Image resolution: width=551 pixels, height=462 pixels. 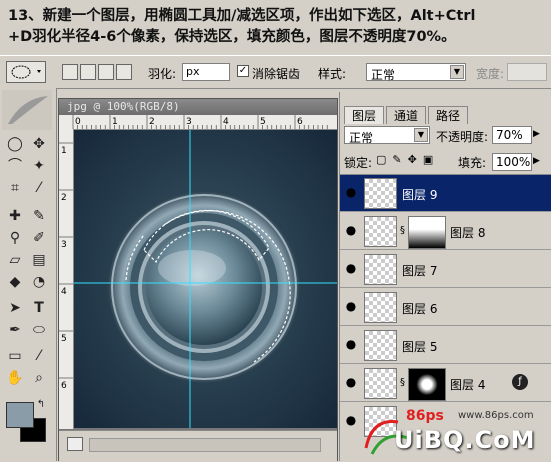 I want to click on antialias-label: 消除锯齿, so click(x=276, y=74).